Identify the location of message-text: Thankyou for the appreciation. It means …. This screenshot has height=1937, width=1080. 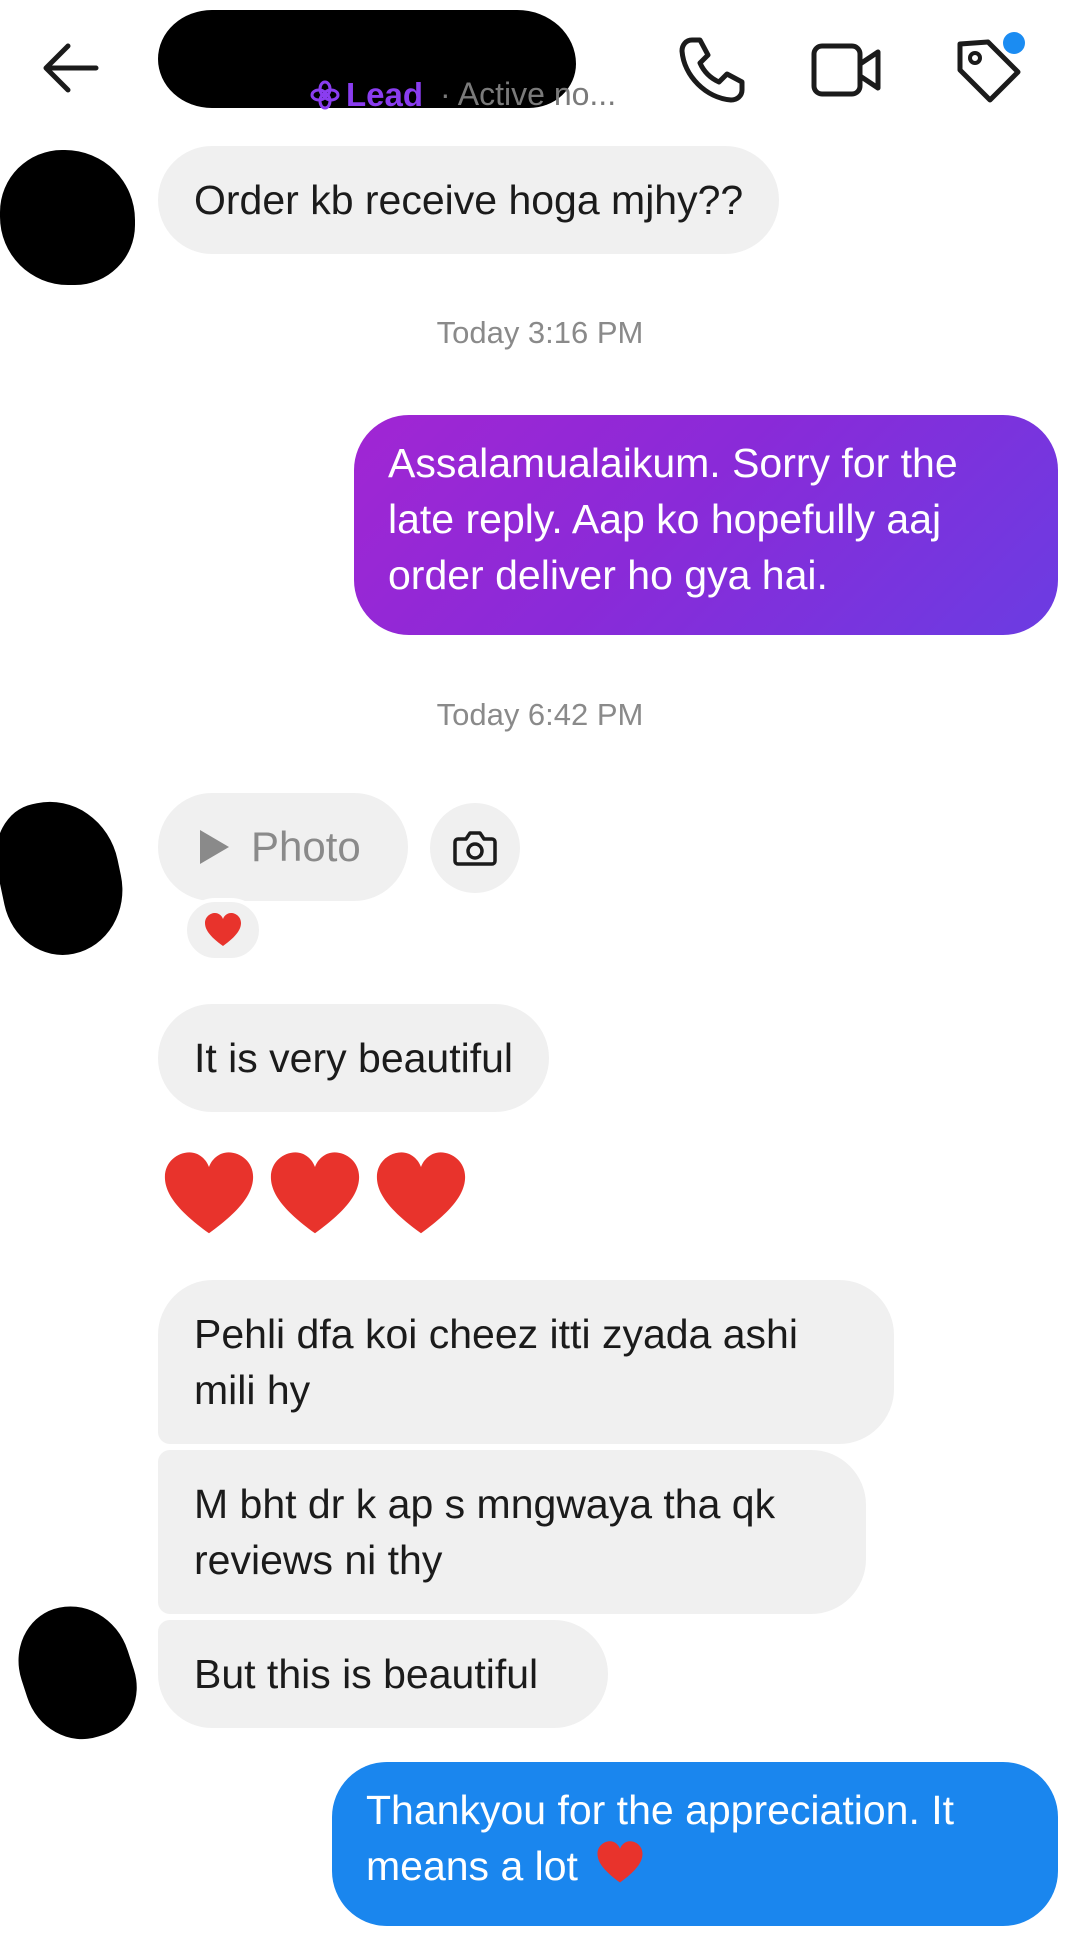
(660, 1838).